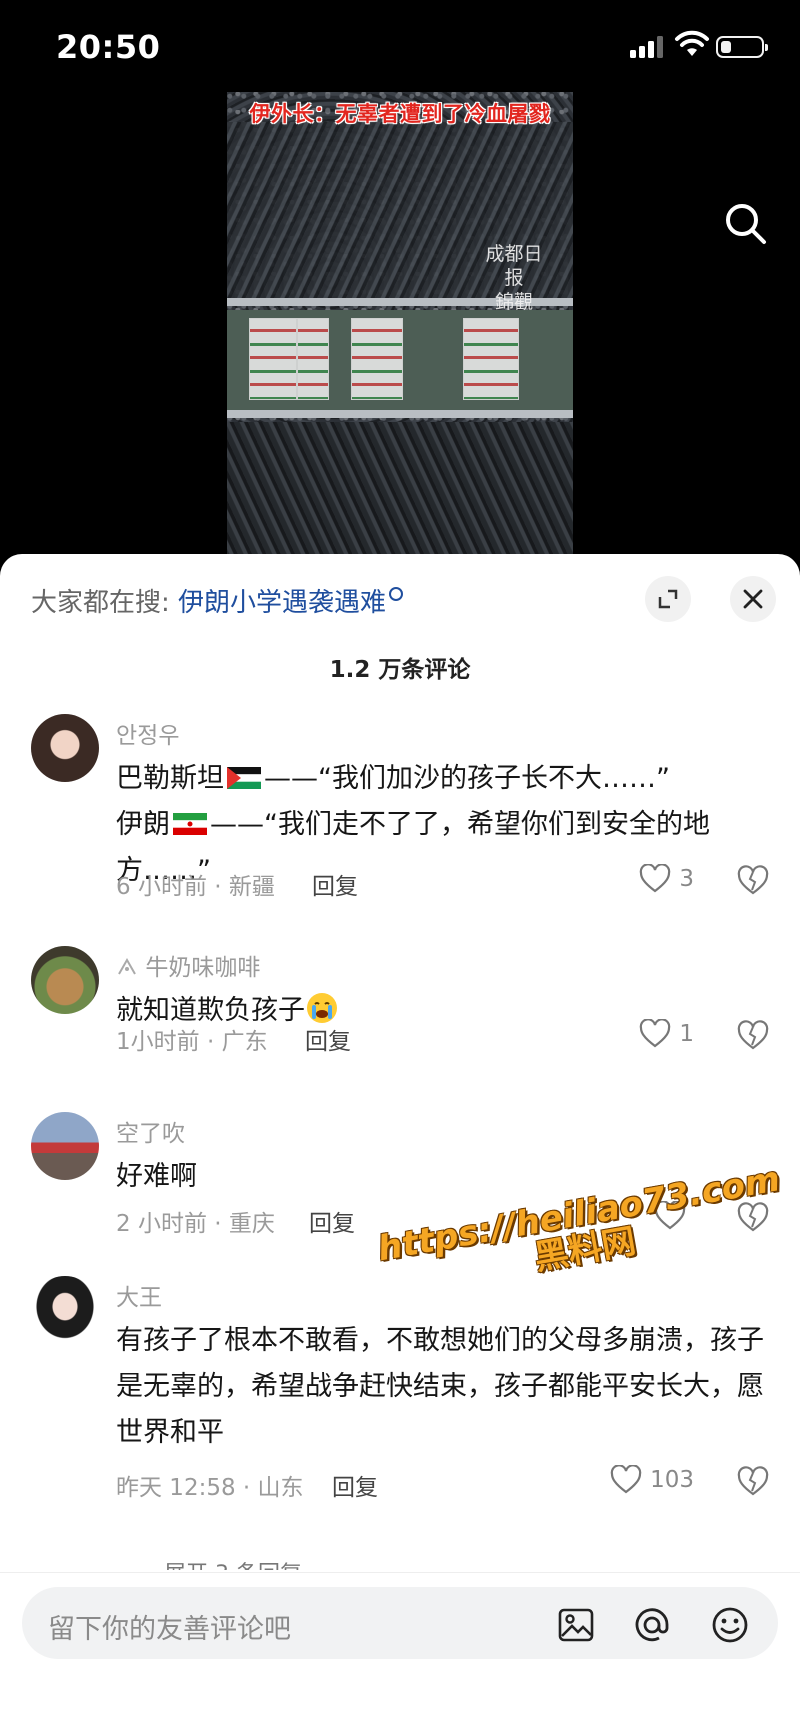 This screenshot has height=1731, width=800. Describe the element at coordinates (282, 603) in the screenshot. I see `trending-keyword: 伊朗小学遇袭遇难` at that location.